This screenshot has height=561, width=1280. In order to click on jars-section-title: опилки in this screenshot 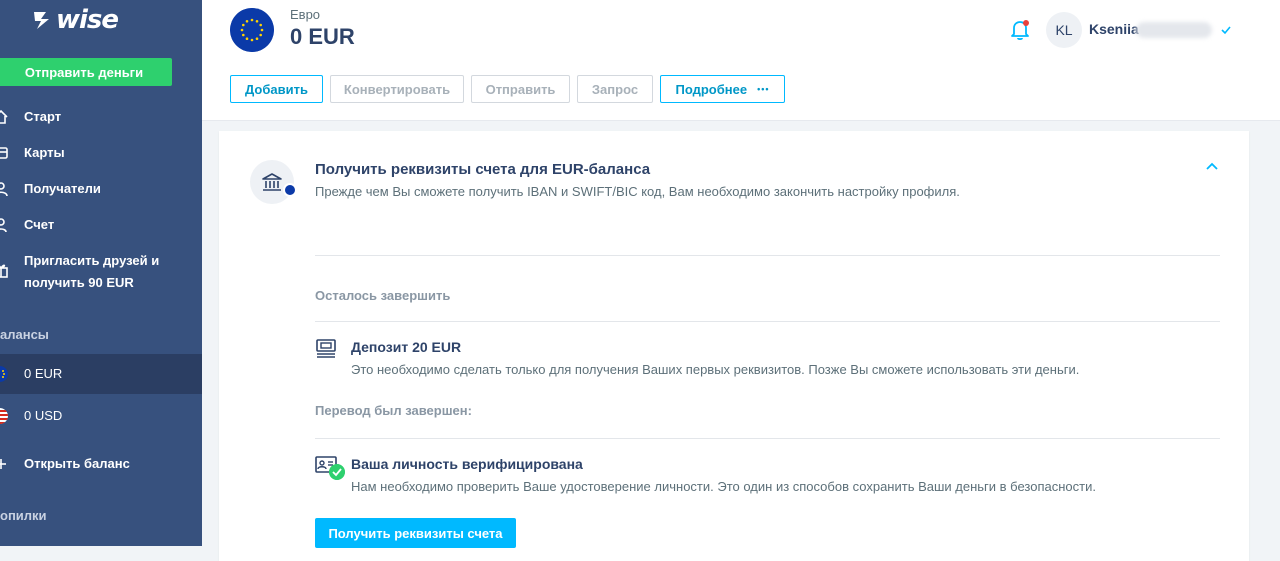, I will do `click(23, 515)`.